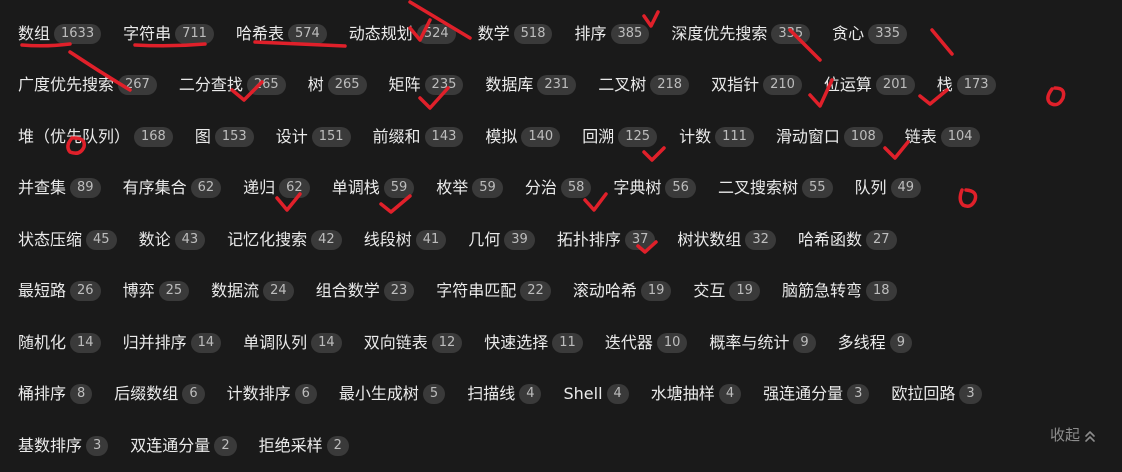 The image size is (1122, 472). Describe the element at coordinates (848, 33) in the screenshot. I see `tag-label: 贪心` at that location.